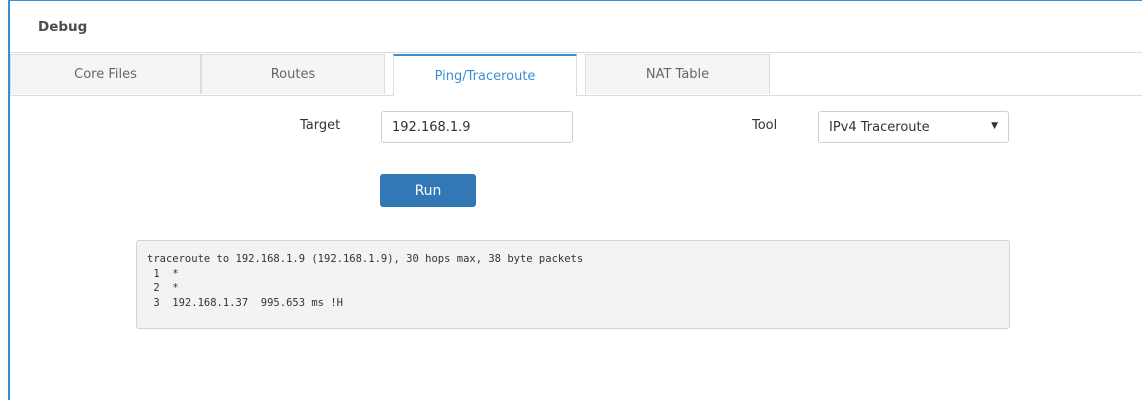  What do you see at coordinates (163, 288) in the screenshot?
I see `output-line: 2 *` at bounding box center [163, 288].